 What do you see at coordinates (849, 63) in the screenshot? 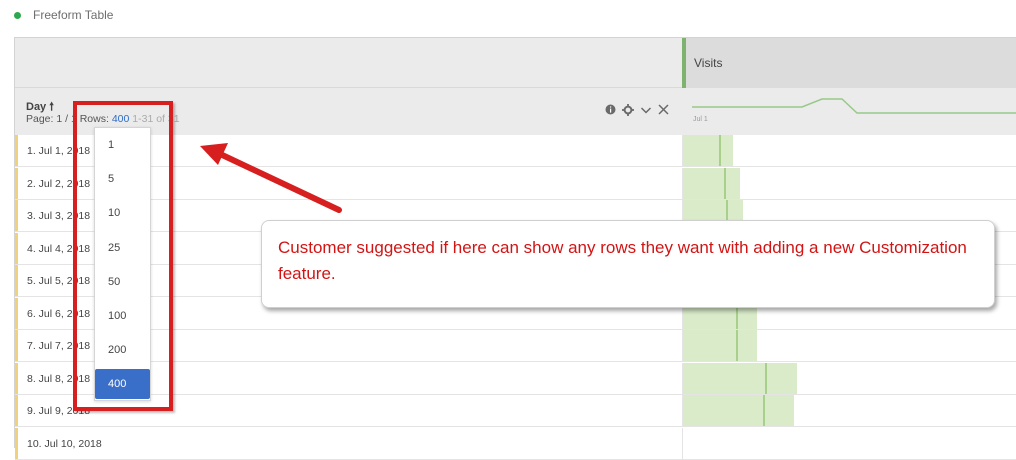
I see `metric-column-header: Visits` at bounding box center [849, 63].